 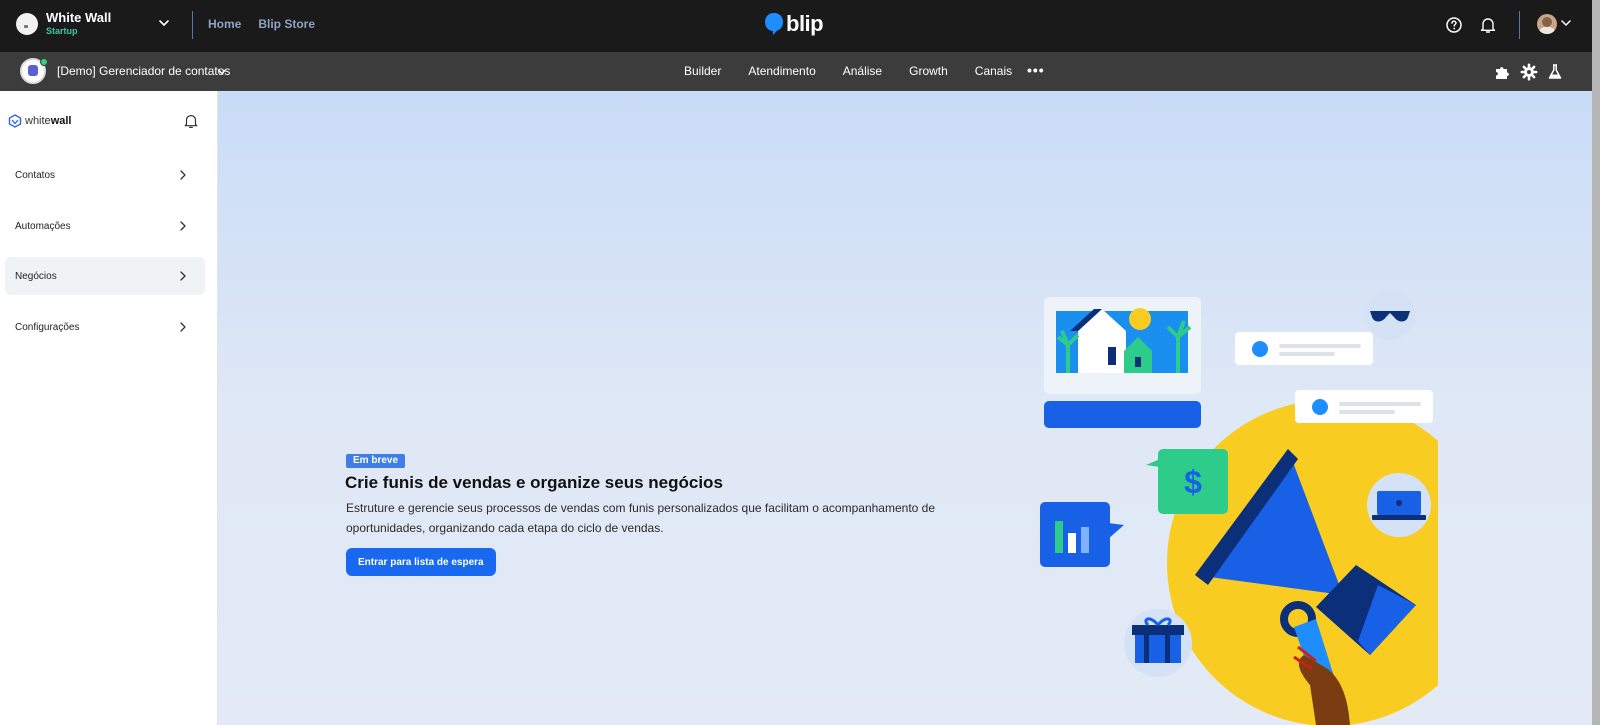 What do you see at coordinates (44, 62) in the screenshot?
I see `online-status-dot` at bounding box center [44, 62].